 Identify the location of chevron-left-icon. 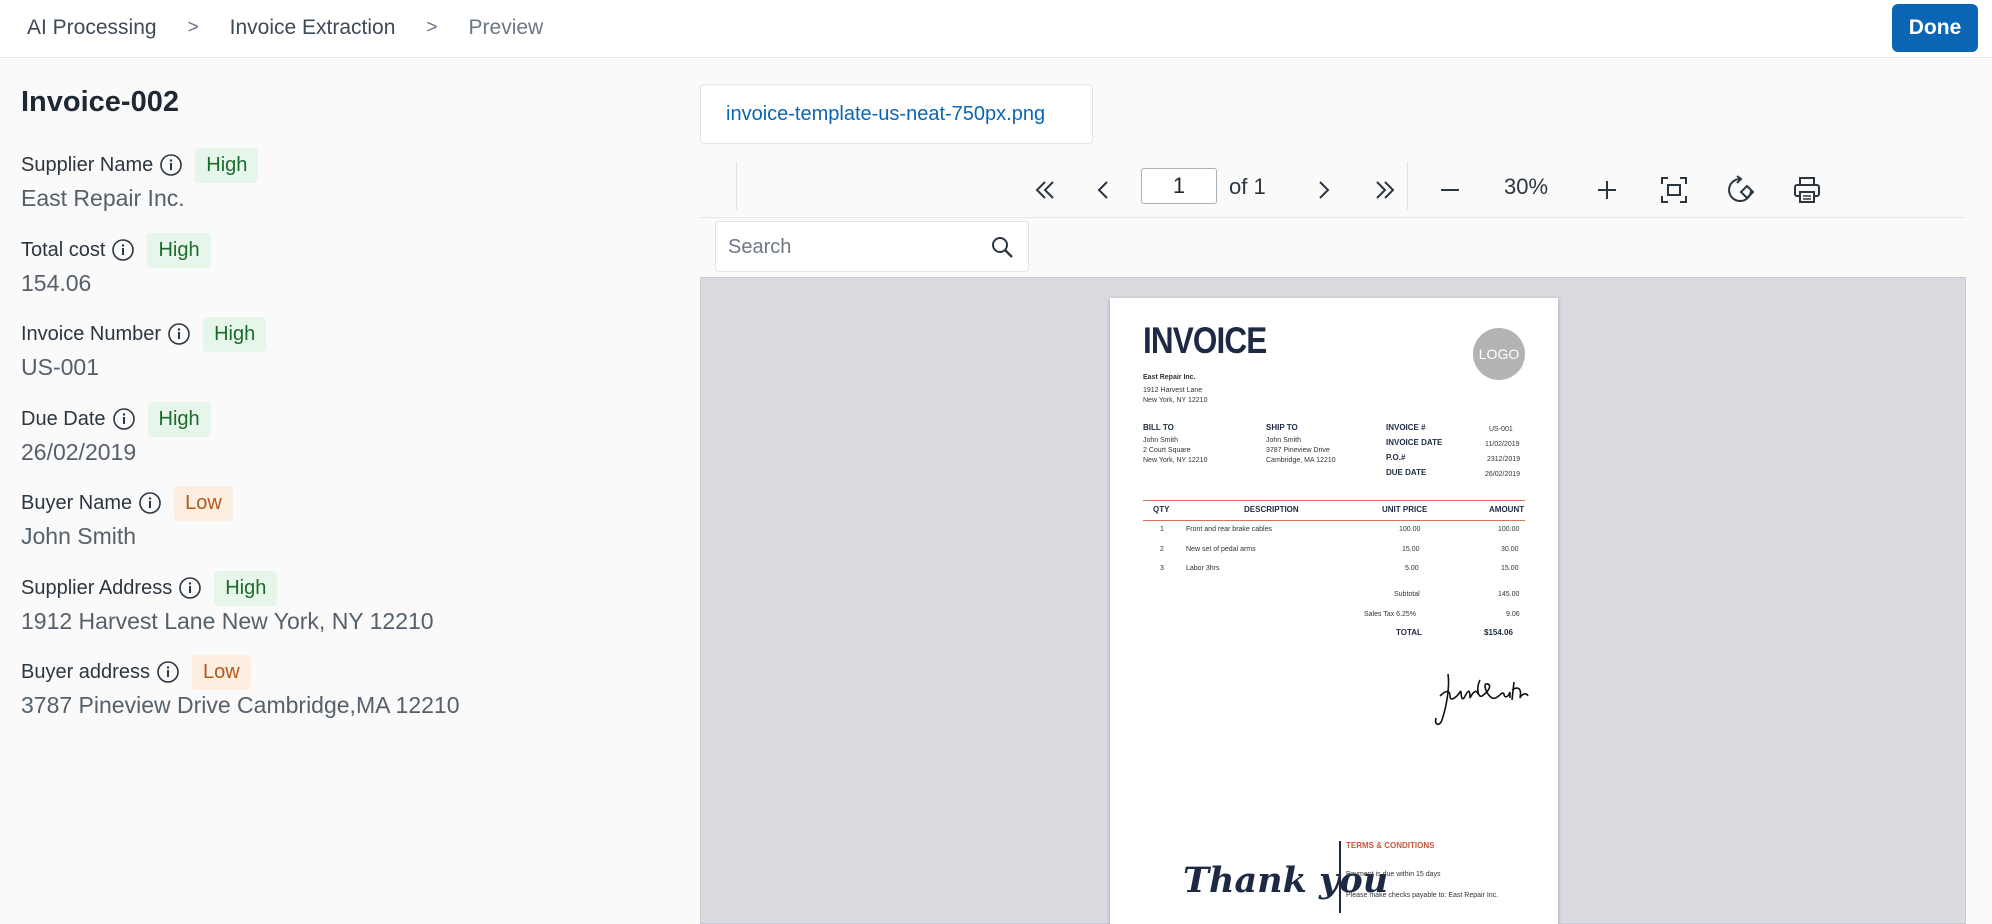
(1102, 190).